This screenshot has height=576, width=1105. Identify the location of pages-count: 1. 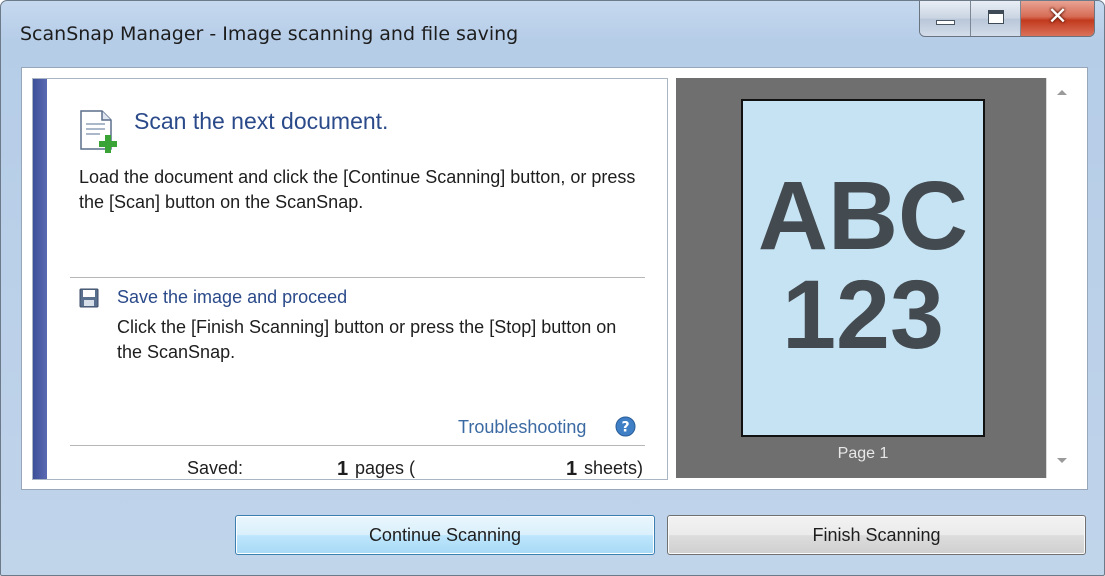
(342, 469).